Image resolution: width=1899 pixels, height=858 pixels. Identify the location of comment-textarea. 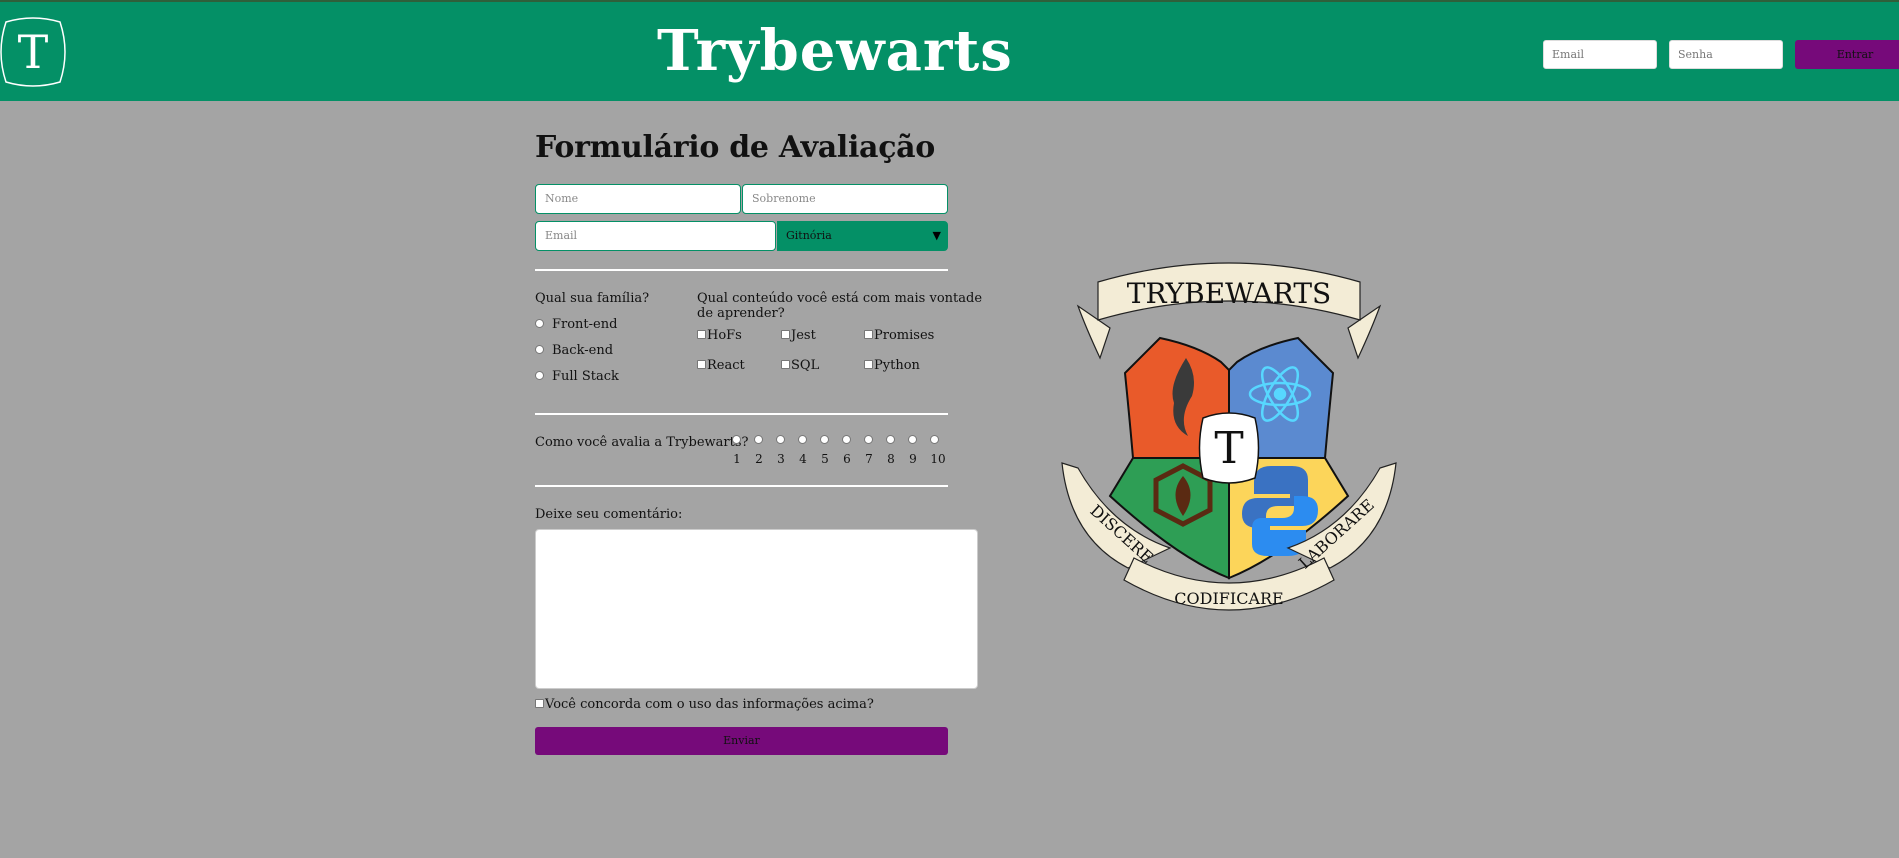
(756, 609).